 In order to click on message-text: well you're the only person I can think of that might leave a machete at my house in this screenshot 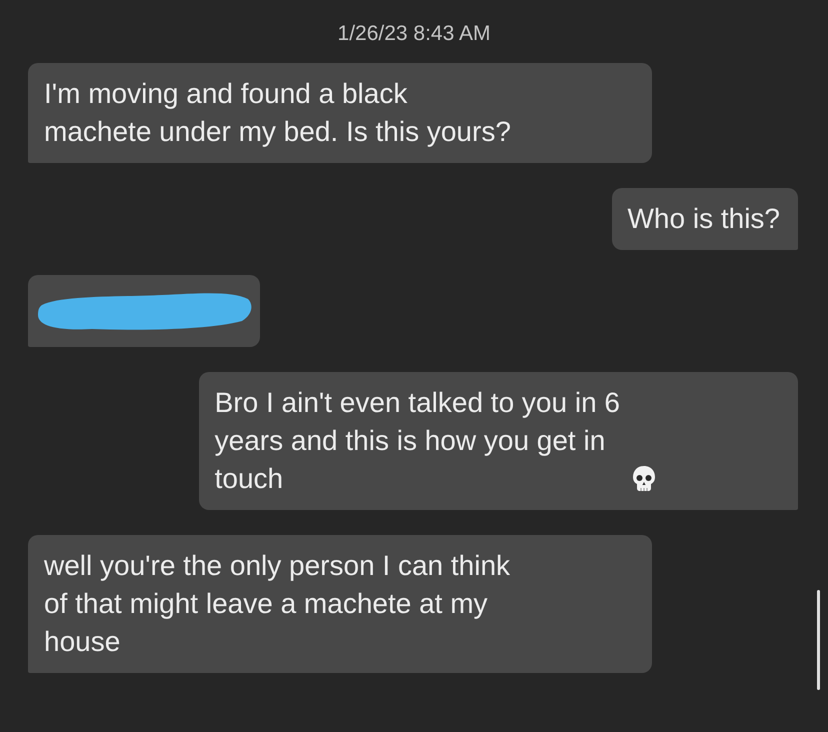, I will do `click(277, 604)`.